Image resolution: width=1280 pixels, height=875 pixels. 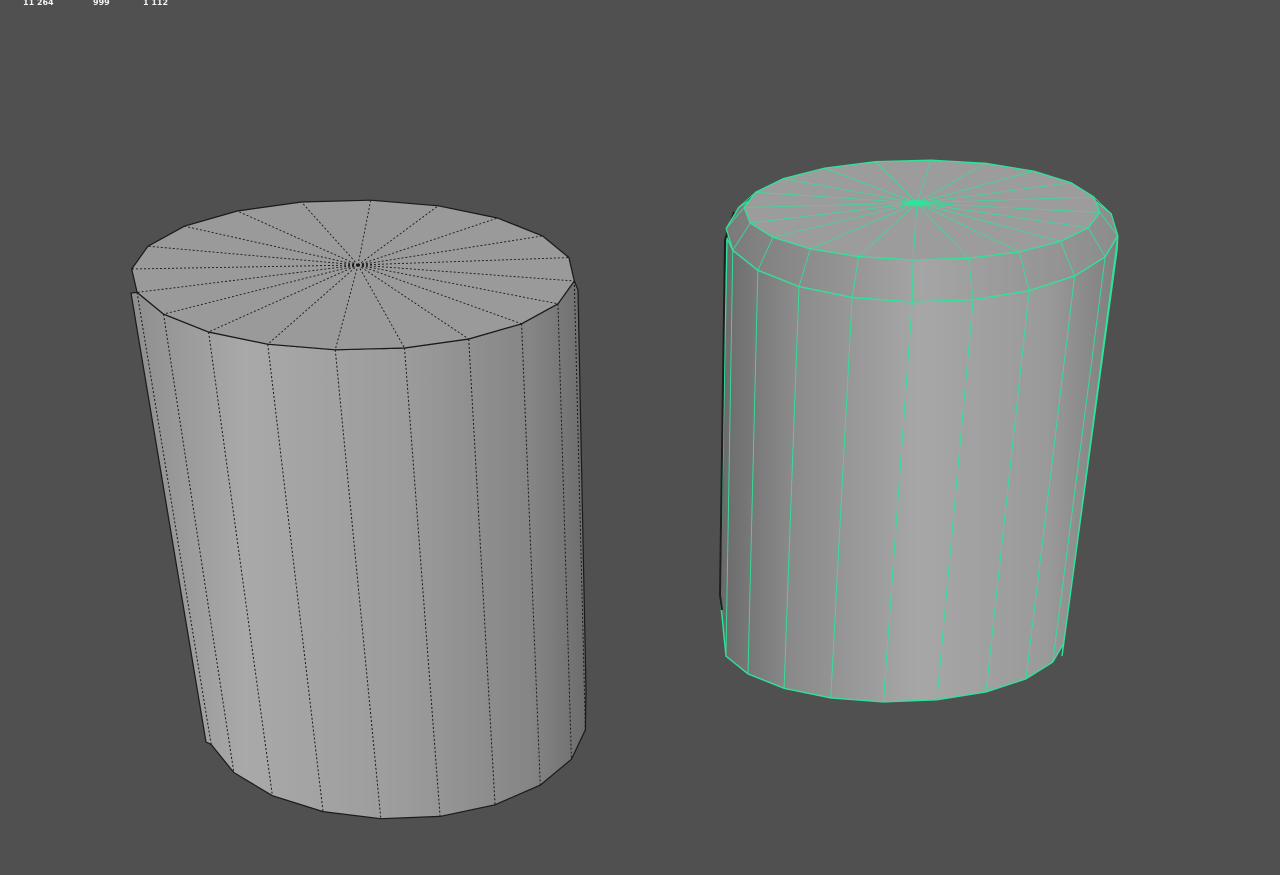 What do you see at coordinates (353, 275) in the screenshot?
I see `cylinder-top-cap` at bounding box center [353, 275].